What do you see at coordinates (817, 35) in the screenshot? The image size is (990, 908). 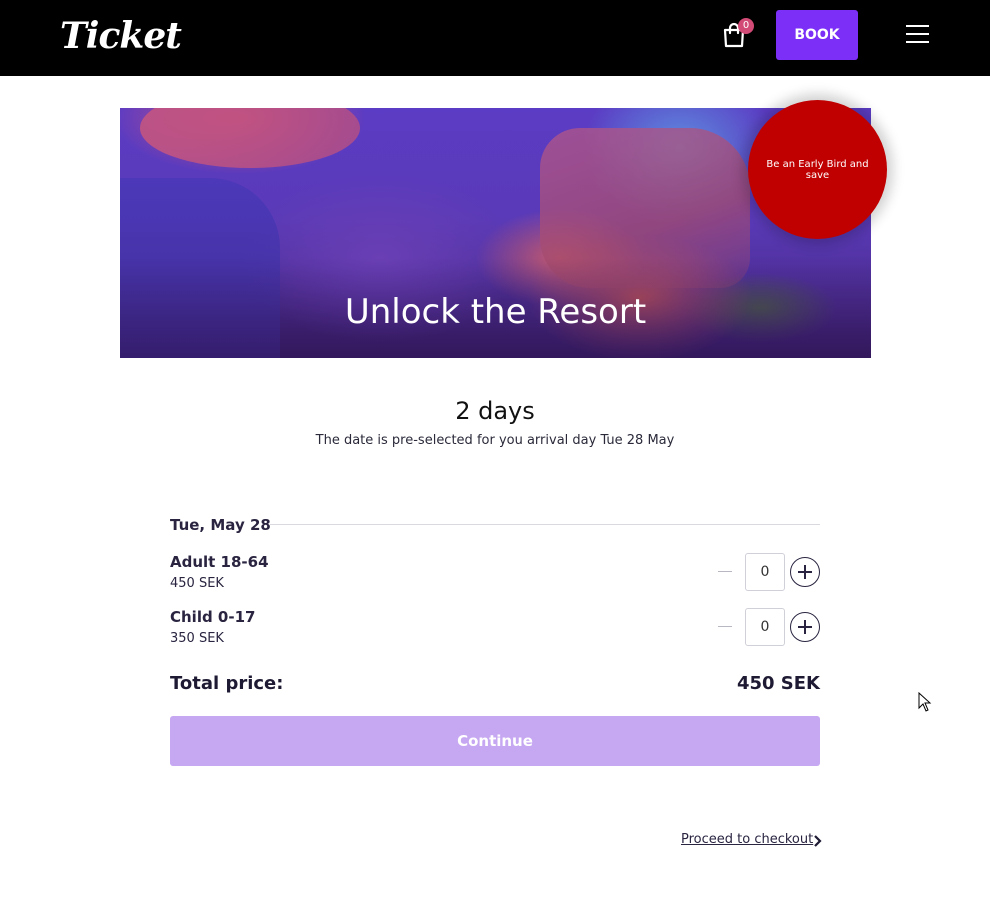 I see `book-button: BOOK` at bounding box center [817, 35].